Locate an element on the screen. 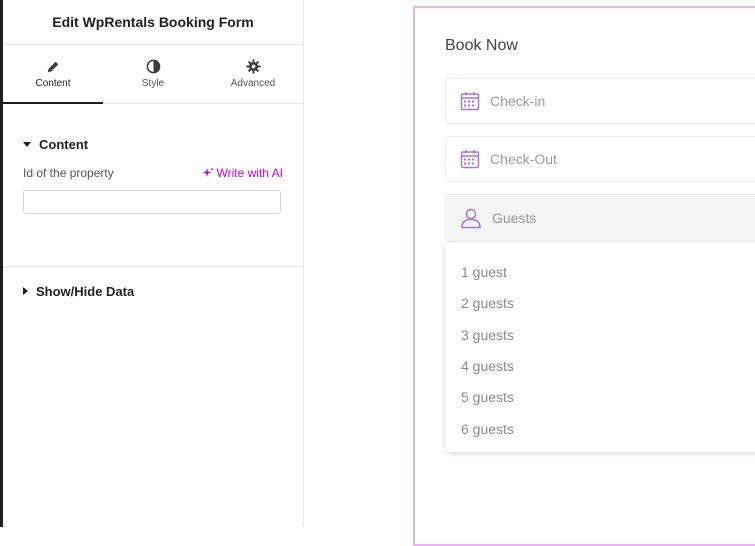 The width and height of the screenshot is (755, 546). guest-option: 1 guest is located at coordinates (484, 272).